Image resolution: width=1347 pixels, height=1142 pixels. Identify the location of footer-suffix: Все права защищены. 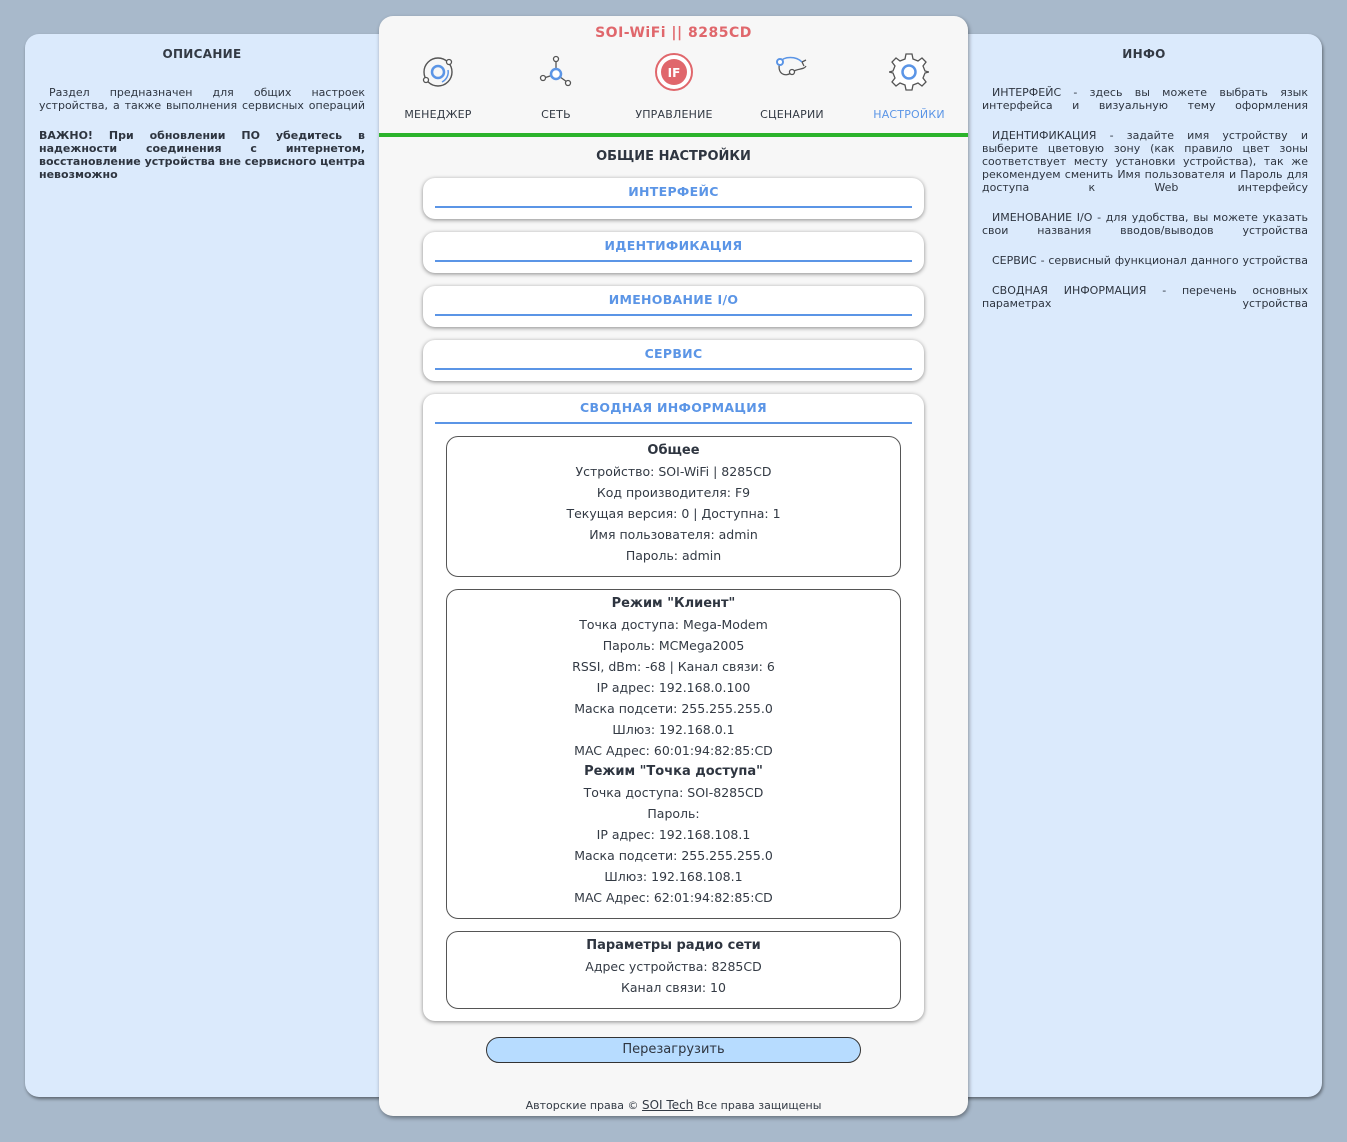
(759, 1105).